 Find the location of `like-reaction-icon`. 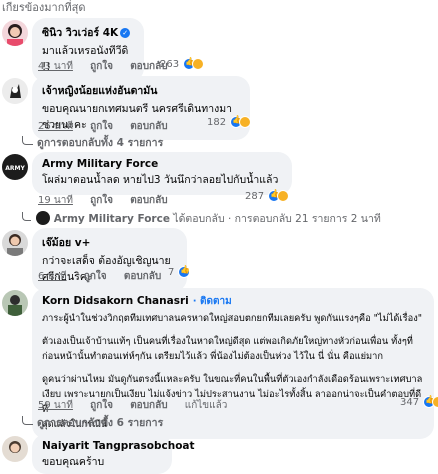

like-reaction-icon is located at coordinates (184, 271).